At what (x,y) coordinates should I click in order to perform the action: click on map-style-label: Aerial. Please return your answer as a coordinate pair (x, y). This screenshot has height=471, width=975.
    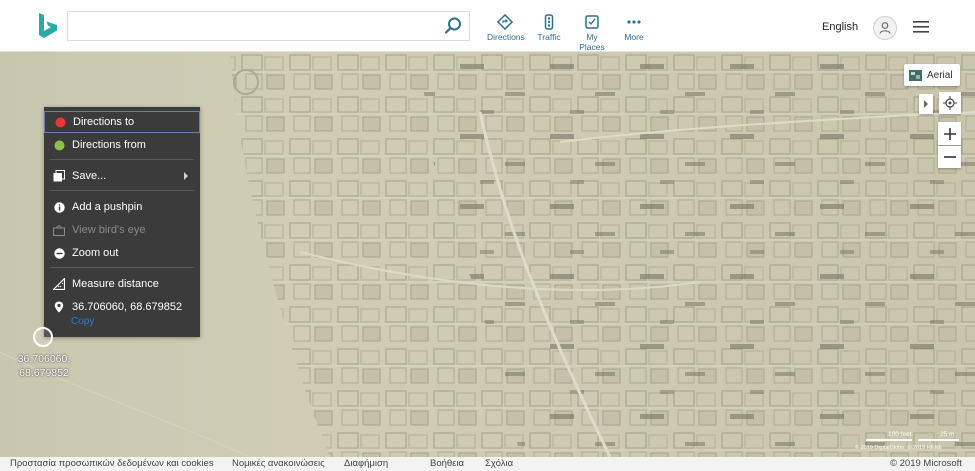
    Looking at the image, I should click on (940, 75).